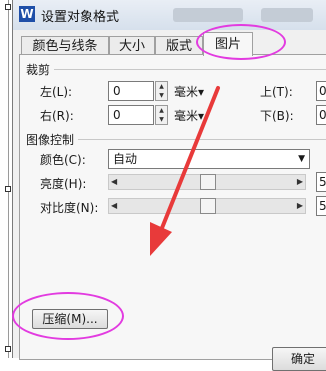 The image size is (326, 371). What do you see at coordinates (185, 171) in the screenshot?
I see `annotation-arrow` at bounding box center [185, 171].